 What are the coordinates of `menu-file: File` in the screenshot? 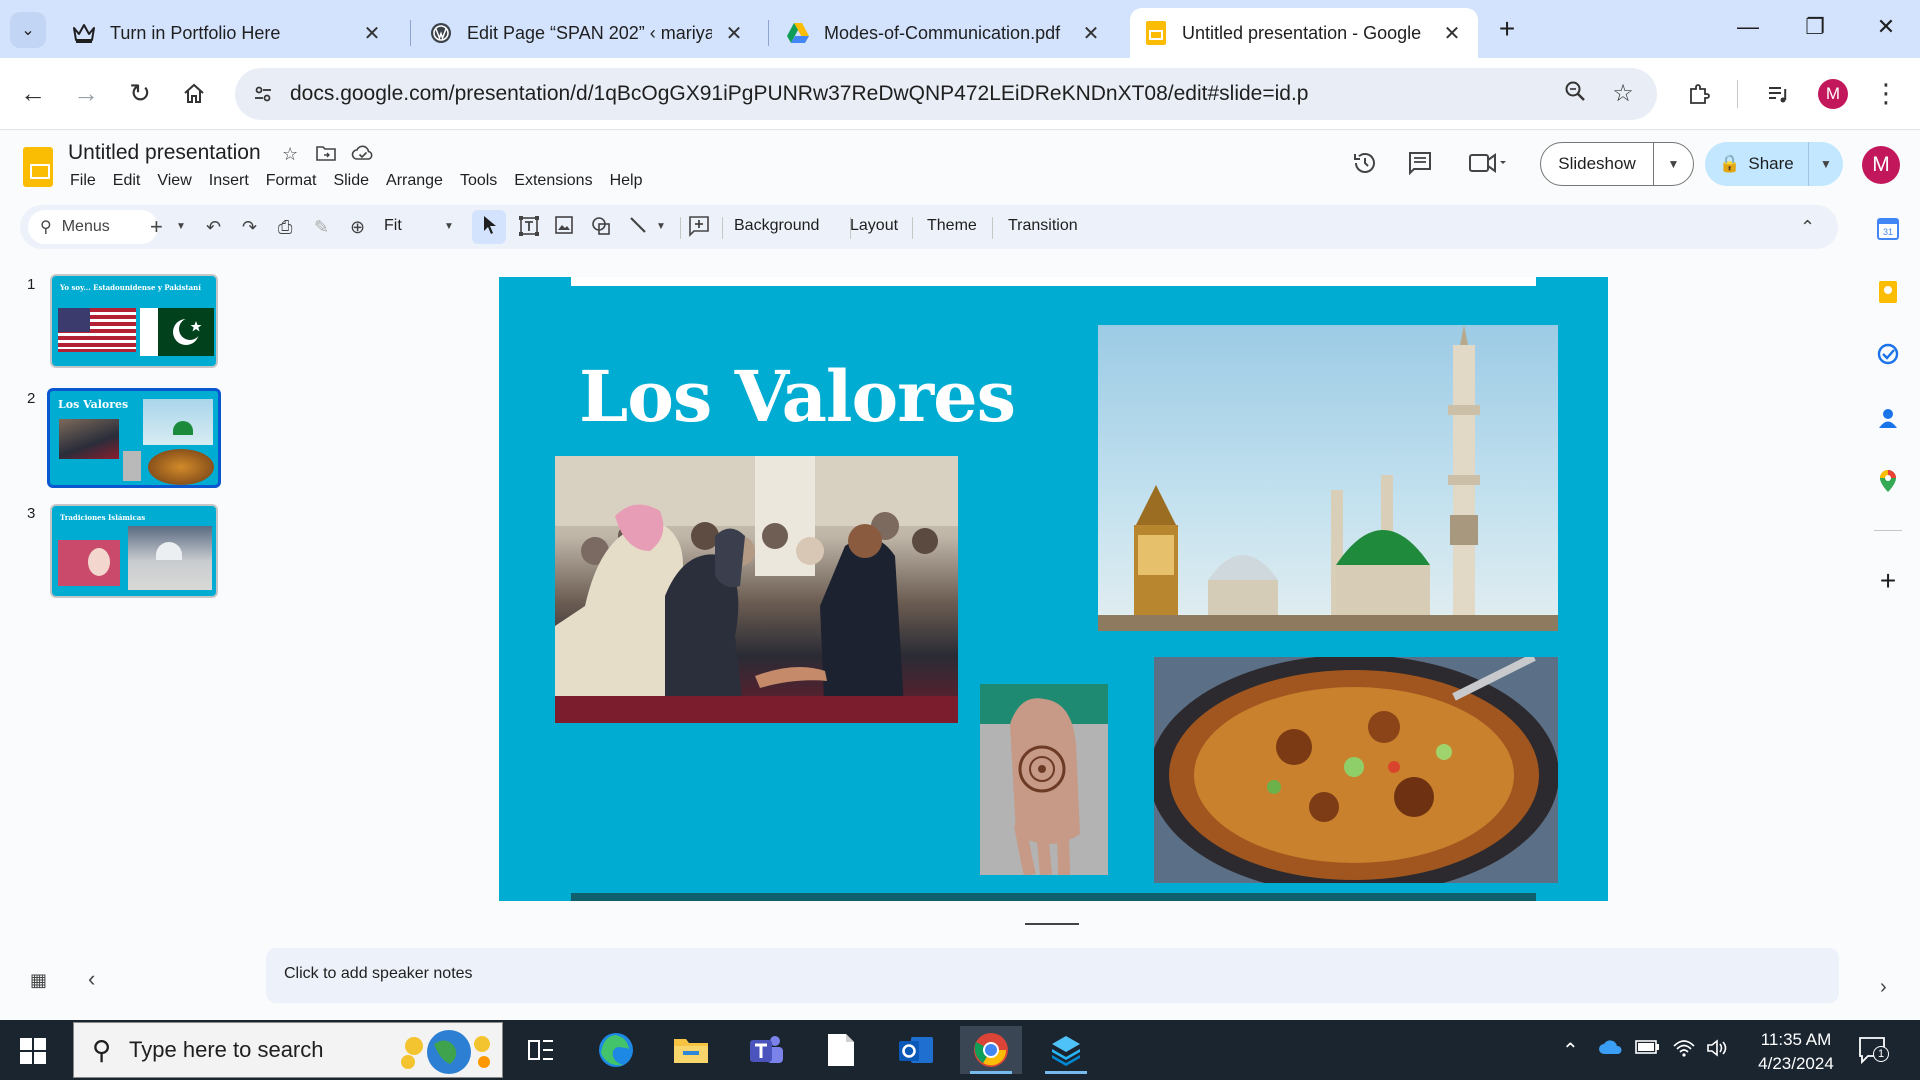 It's located at (83, 181).